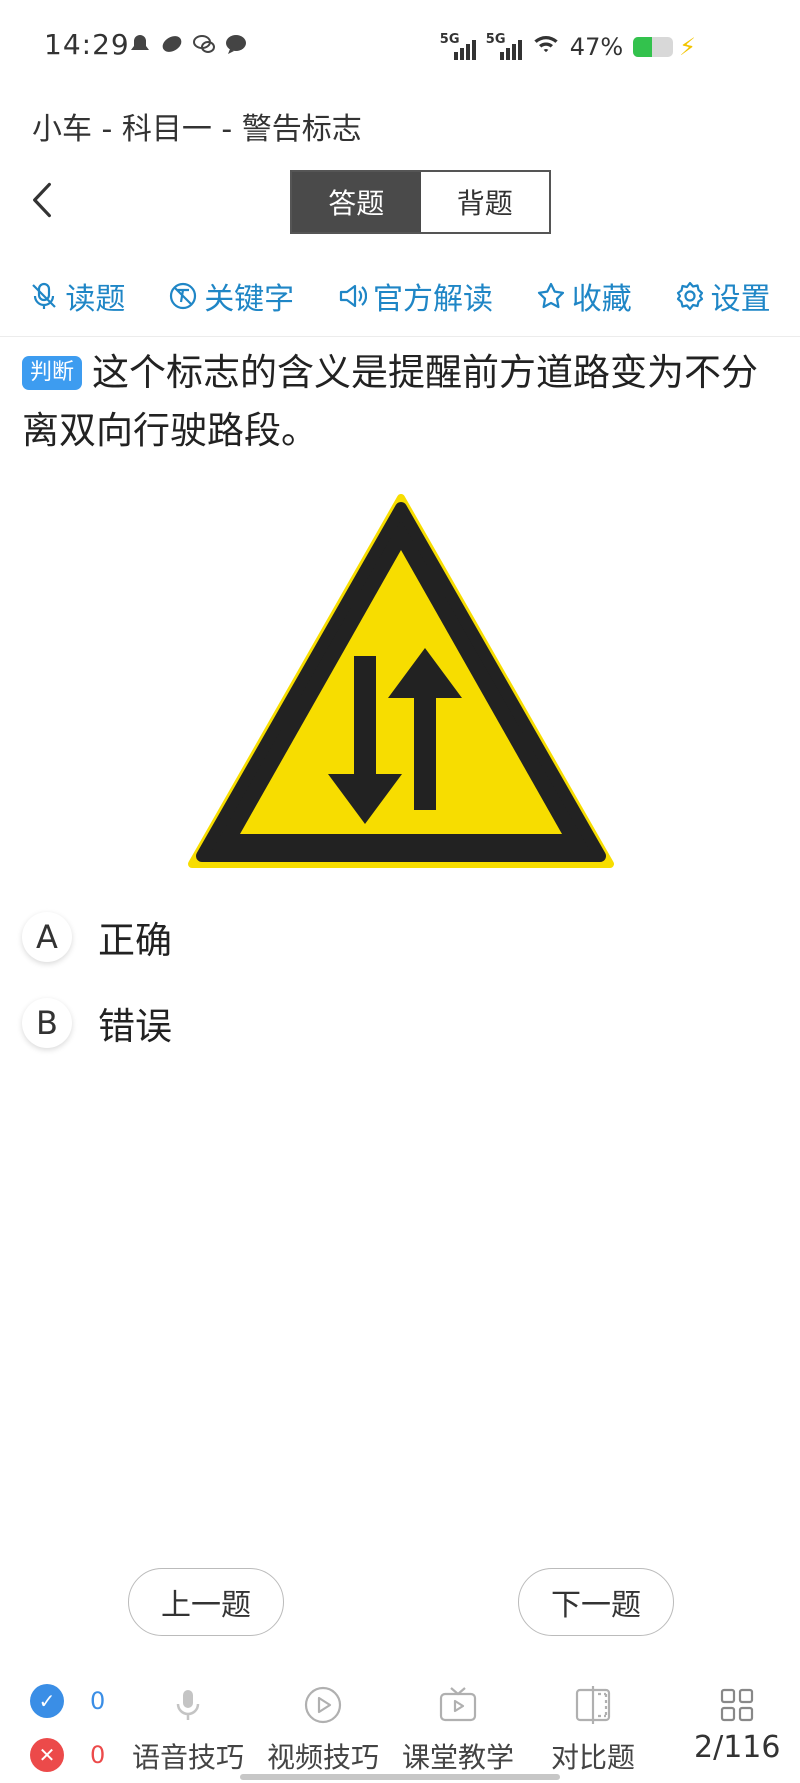 The image size is (800, 1783). What do you see at coordinates (596, 47) in the screenshot?
I see `battery-percent: 47%` at bounding box center [596, 47].